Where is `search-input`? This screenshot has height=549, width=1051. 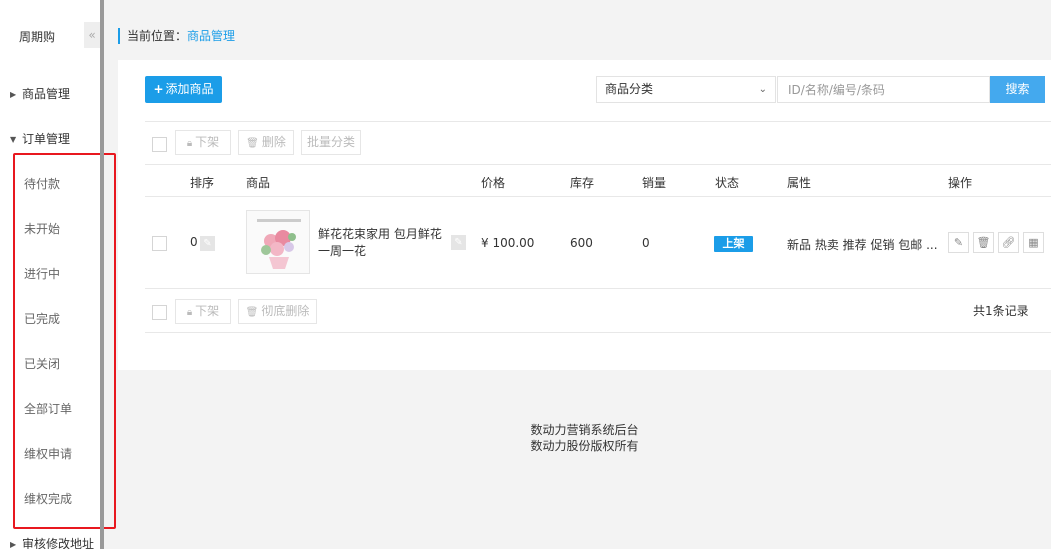
search-input is located at coordinates (883, 89).